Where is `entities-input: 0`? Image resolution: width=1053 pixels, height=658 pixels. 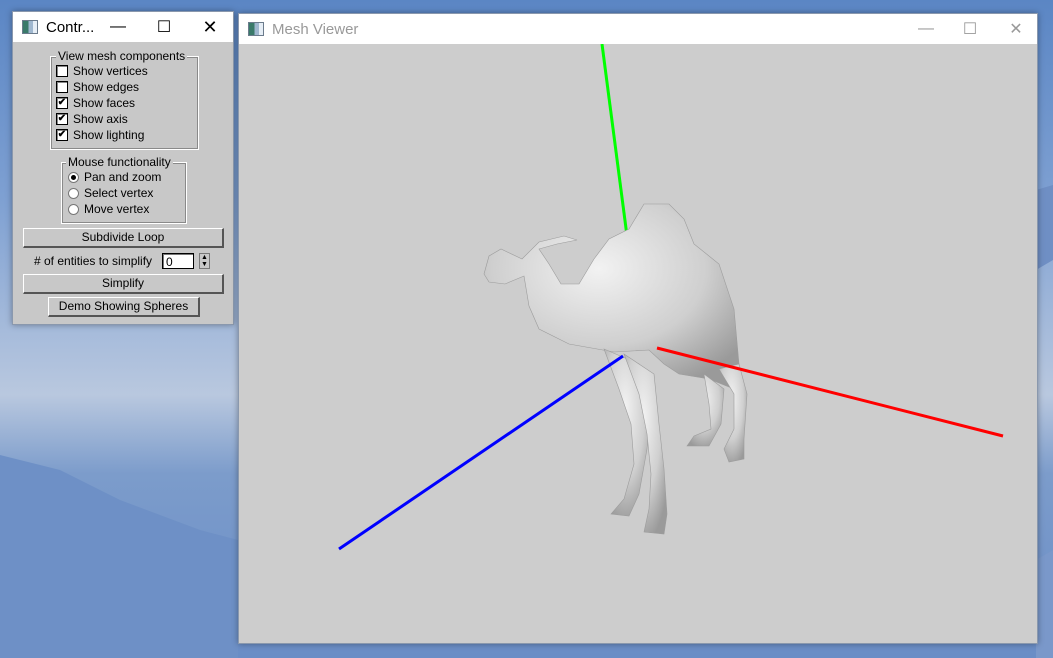 entities-input: 0 is located at coordinates (178, 261).